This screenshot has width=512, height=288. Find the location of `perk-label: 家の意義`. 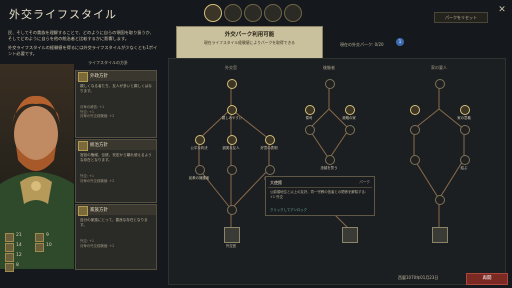

perk-label: 家の意義 is located at coordinates (464, 118).